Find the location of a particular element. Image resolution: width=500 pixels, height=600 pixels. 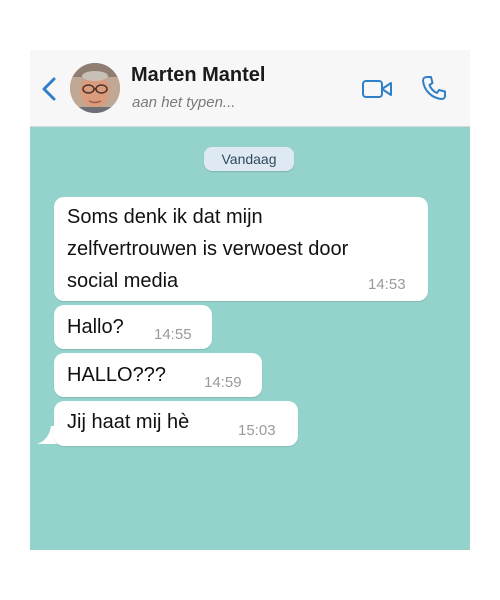

message-line: social media is located at coordinates (123, 281).